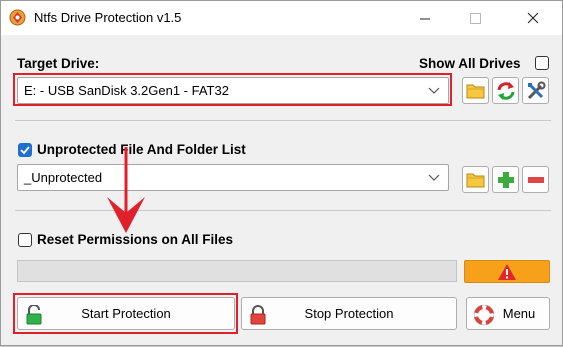 This screenshot has height=347, width=563. I want to click on lifebuoy-icon, so click(484, 315).